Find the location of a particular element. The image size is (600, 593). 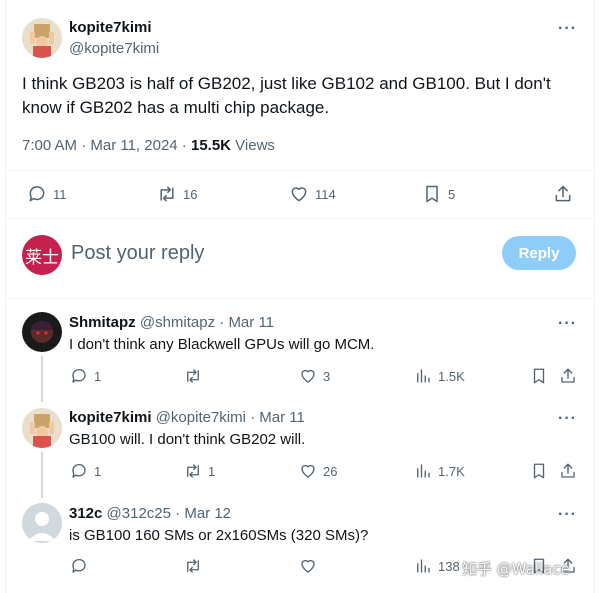

author-avatar is located at coordinates (42, 38).